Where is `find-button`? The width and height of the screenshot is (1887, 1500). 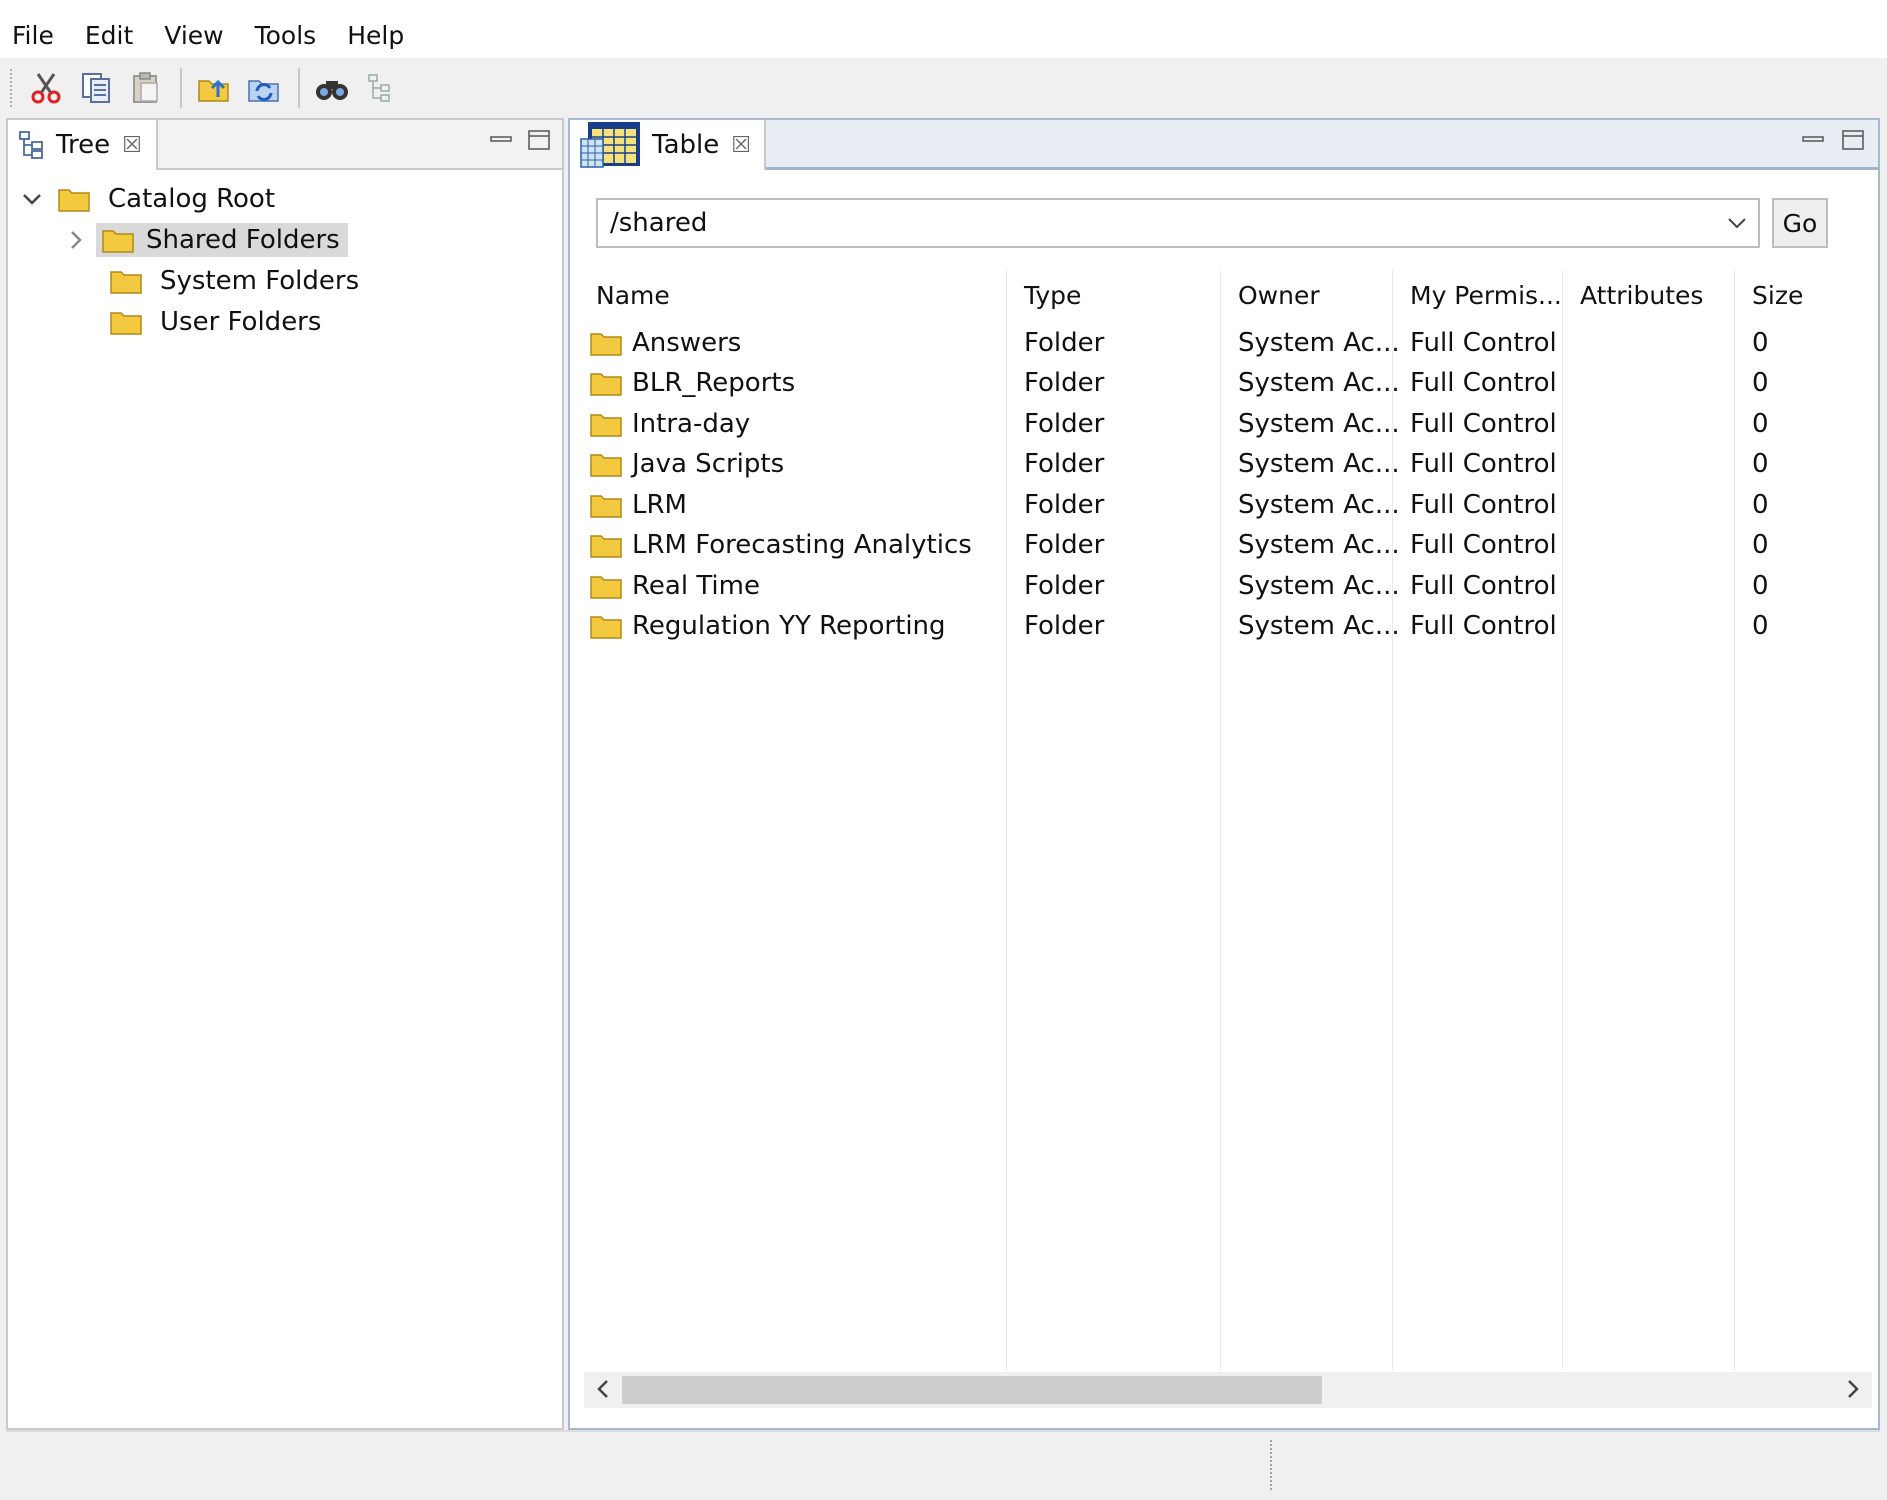
find-button is located at coordinates (332, 88).